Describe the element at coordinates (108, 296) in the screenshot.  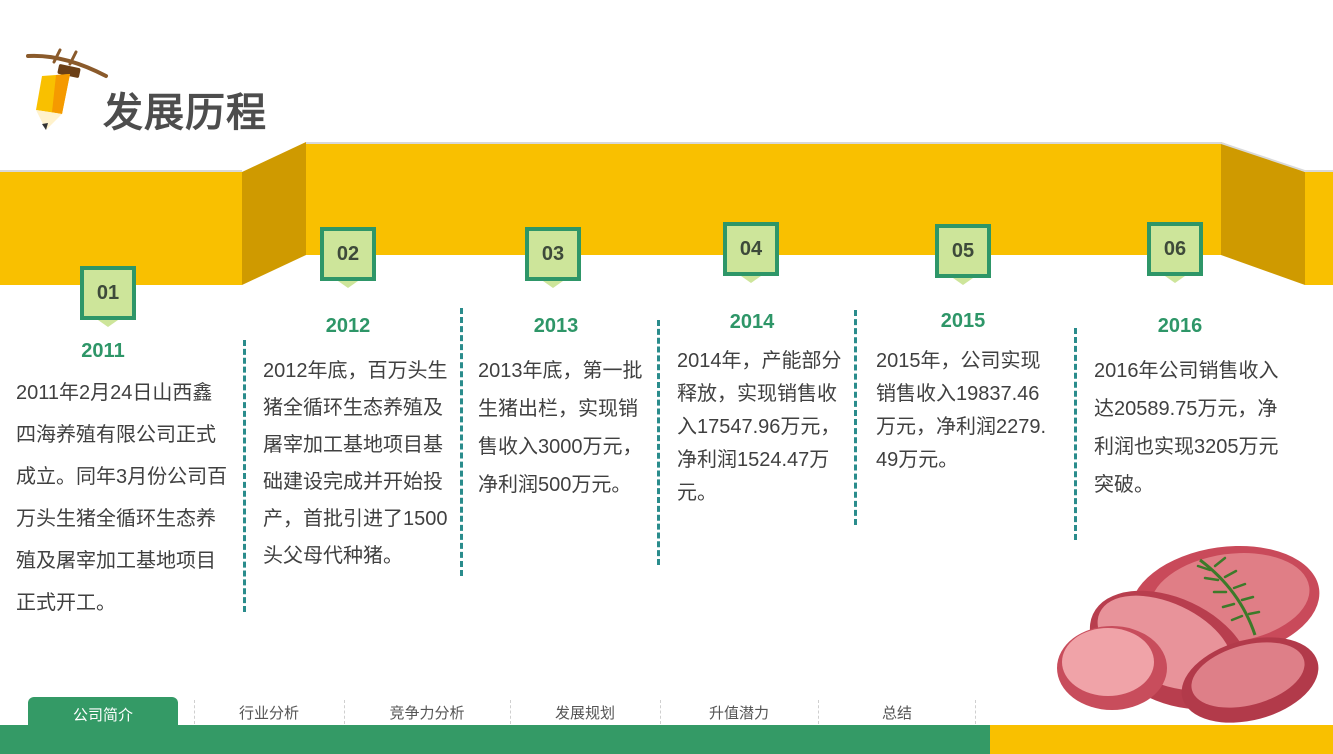
I see `timeline-badge-01: 01` at that location.